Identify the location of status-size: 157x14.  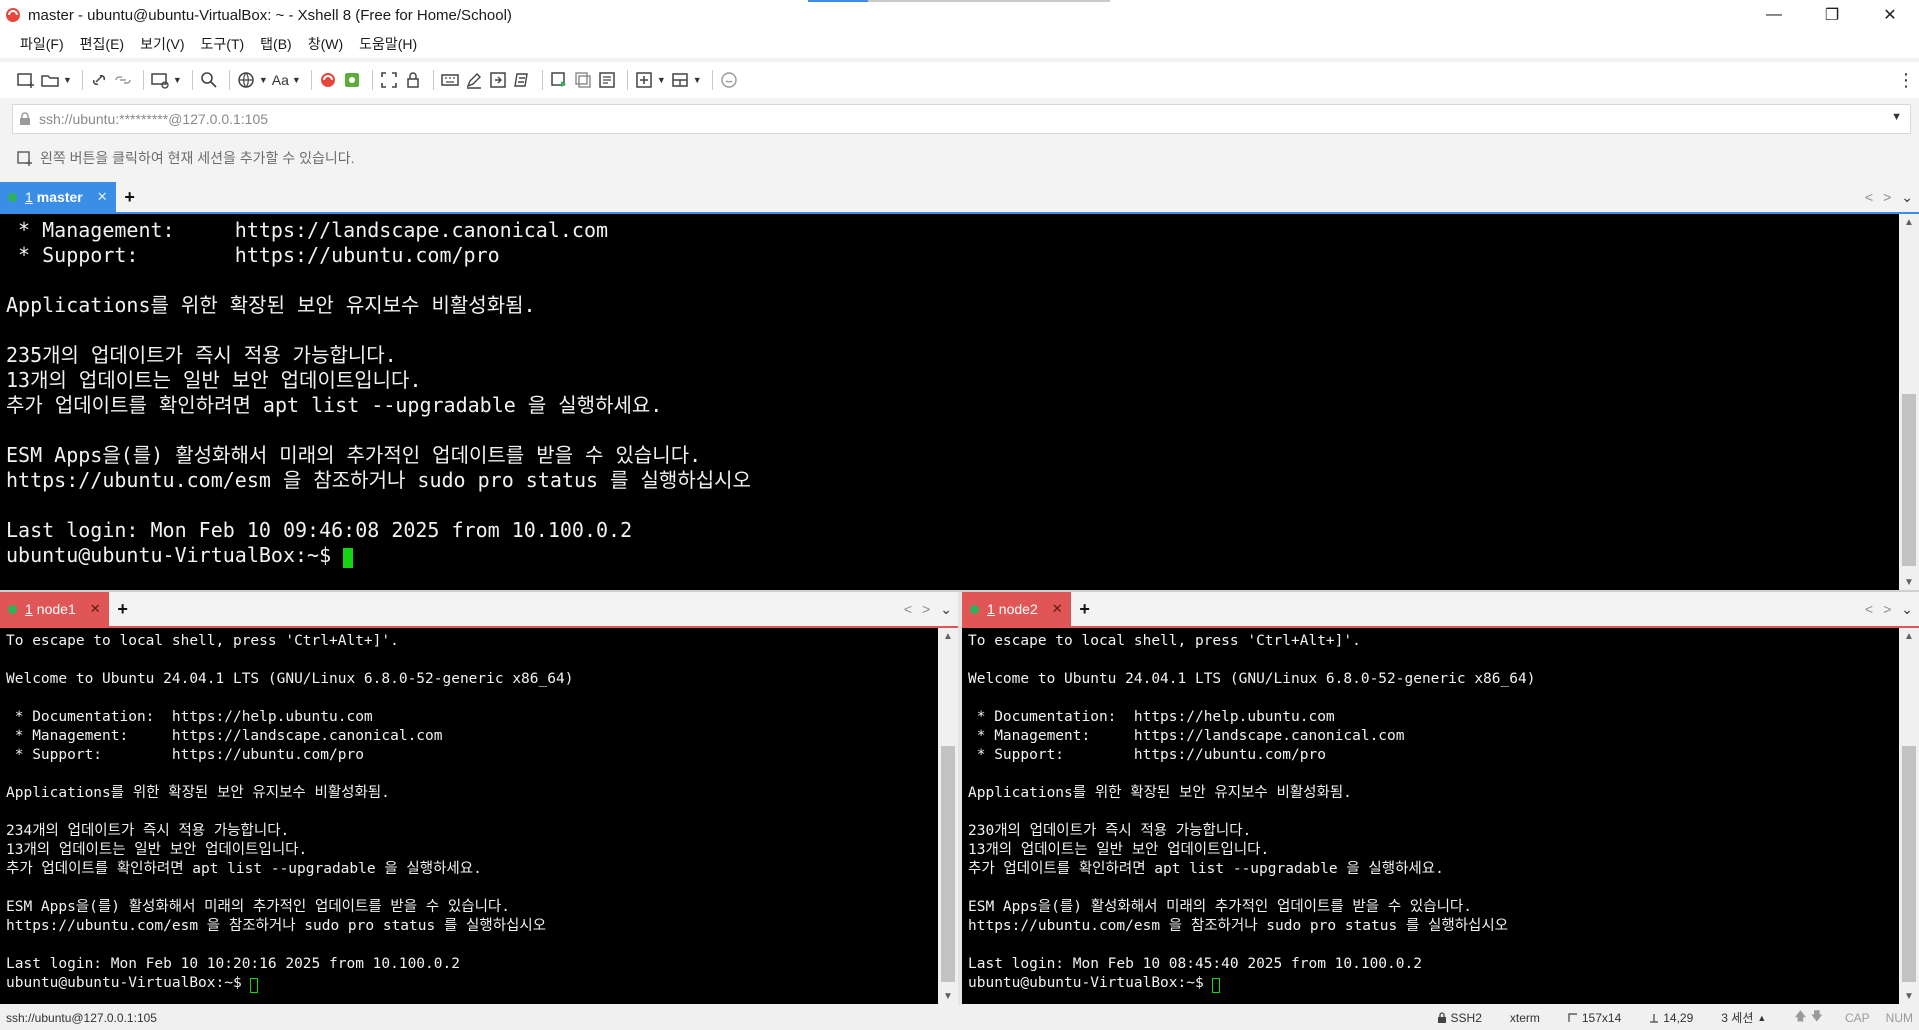
(1594, 1018).